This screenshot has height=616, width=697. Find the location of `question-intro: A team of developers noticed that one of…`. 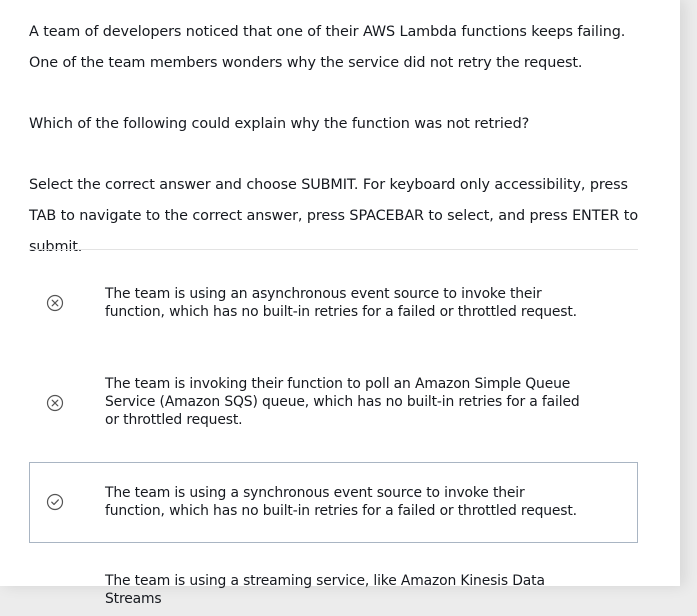

question-intro: A team of developers noticed that one of… is located at coordinates (327, 47).